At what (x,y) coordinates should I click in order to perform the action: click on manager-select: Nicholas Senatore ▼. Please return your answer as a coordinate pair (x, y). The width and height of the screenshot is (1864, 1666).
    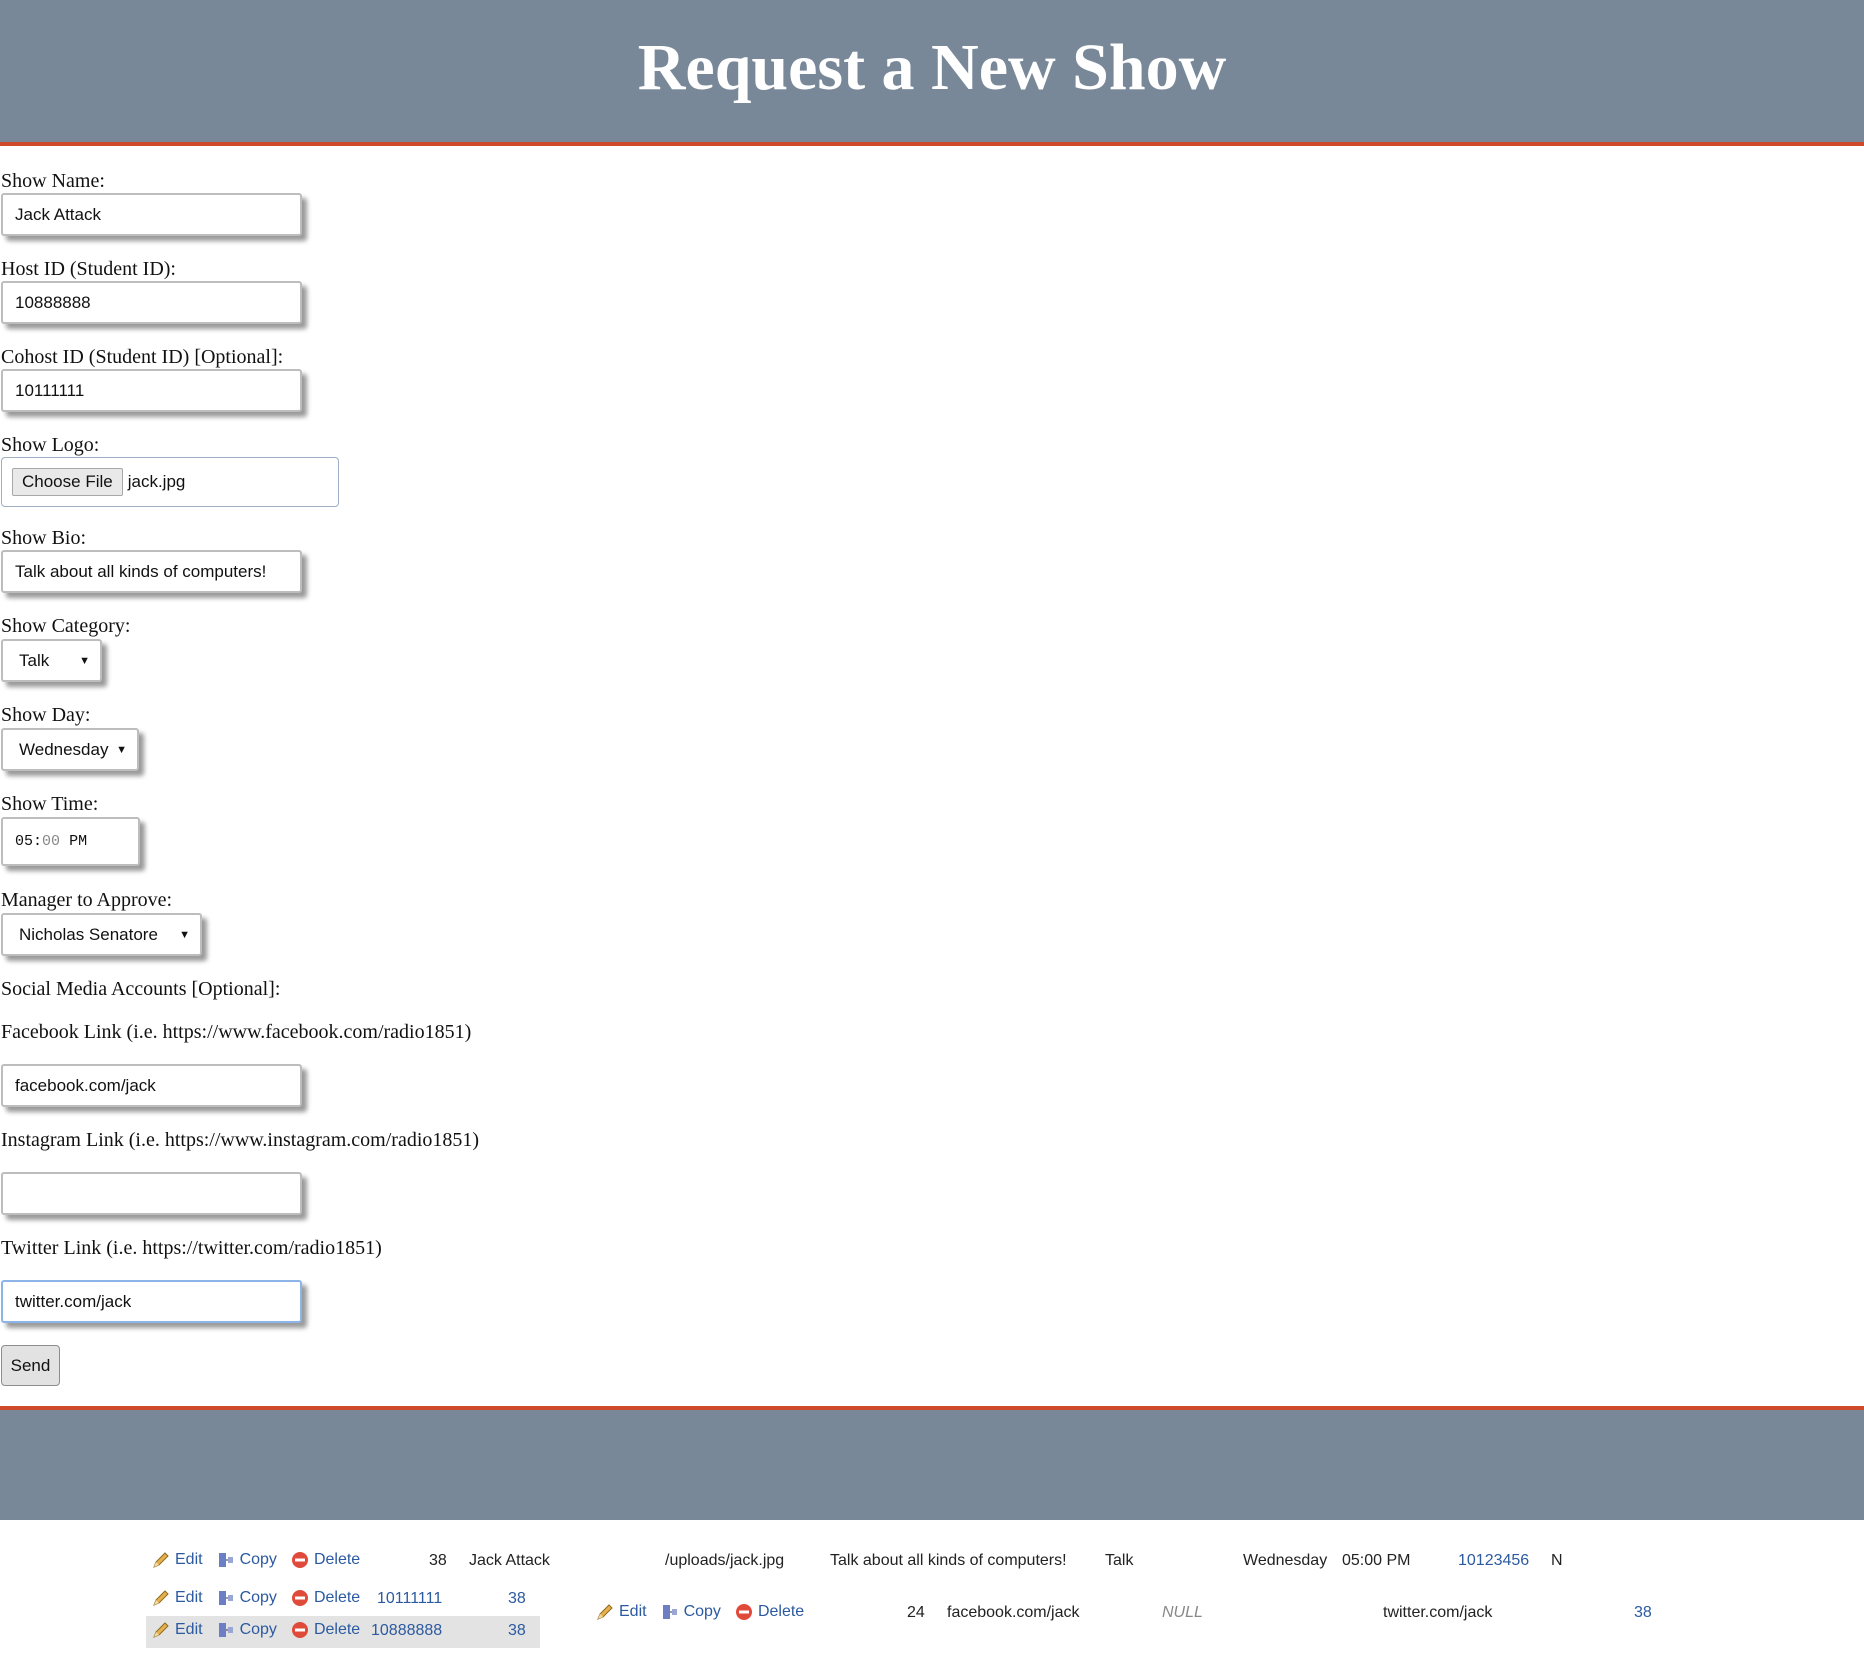
    Looking at the image, I should click on (101, 934).